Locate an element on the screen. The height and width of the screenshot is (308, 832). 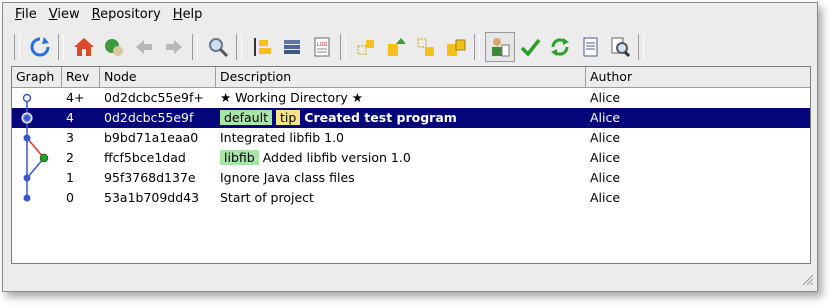
toolbar: LOG is located at coordinates (410, 47).